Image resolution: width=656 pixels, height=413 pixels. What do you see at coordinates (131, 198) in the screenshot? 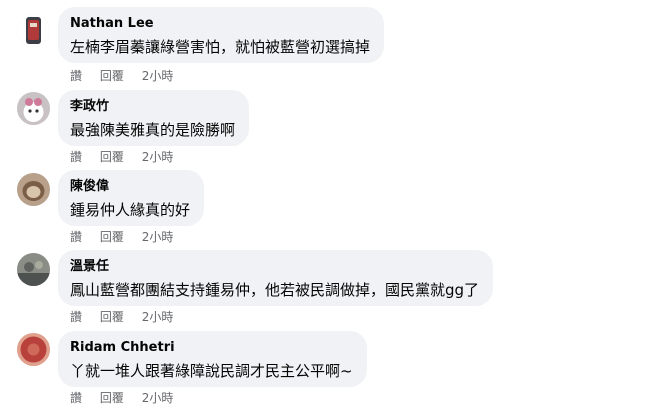
I see `comment-bubble: 陳俊偉 鍾易仲人緣真的好` at bounding box center [131, 198].